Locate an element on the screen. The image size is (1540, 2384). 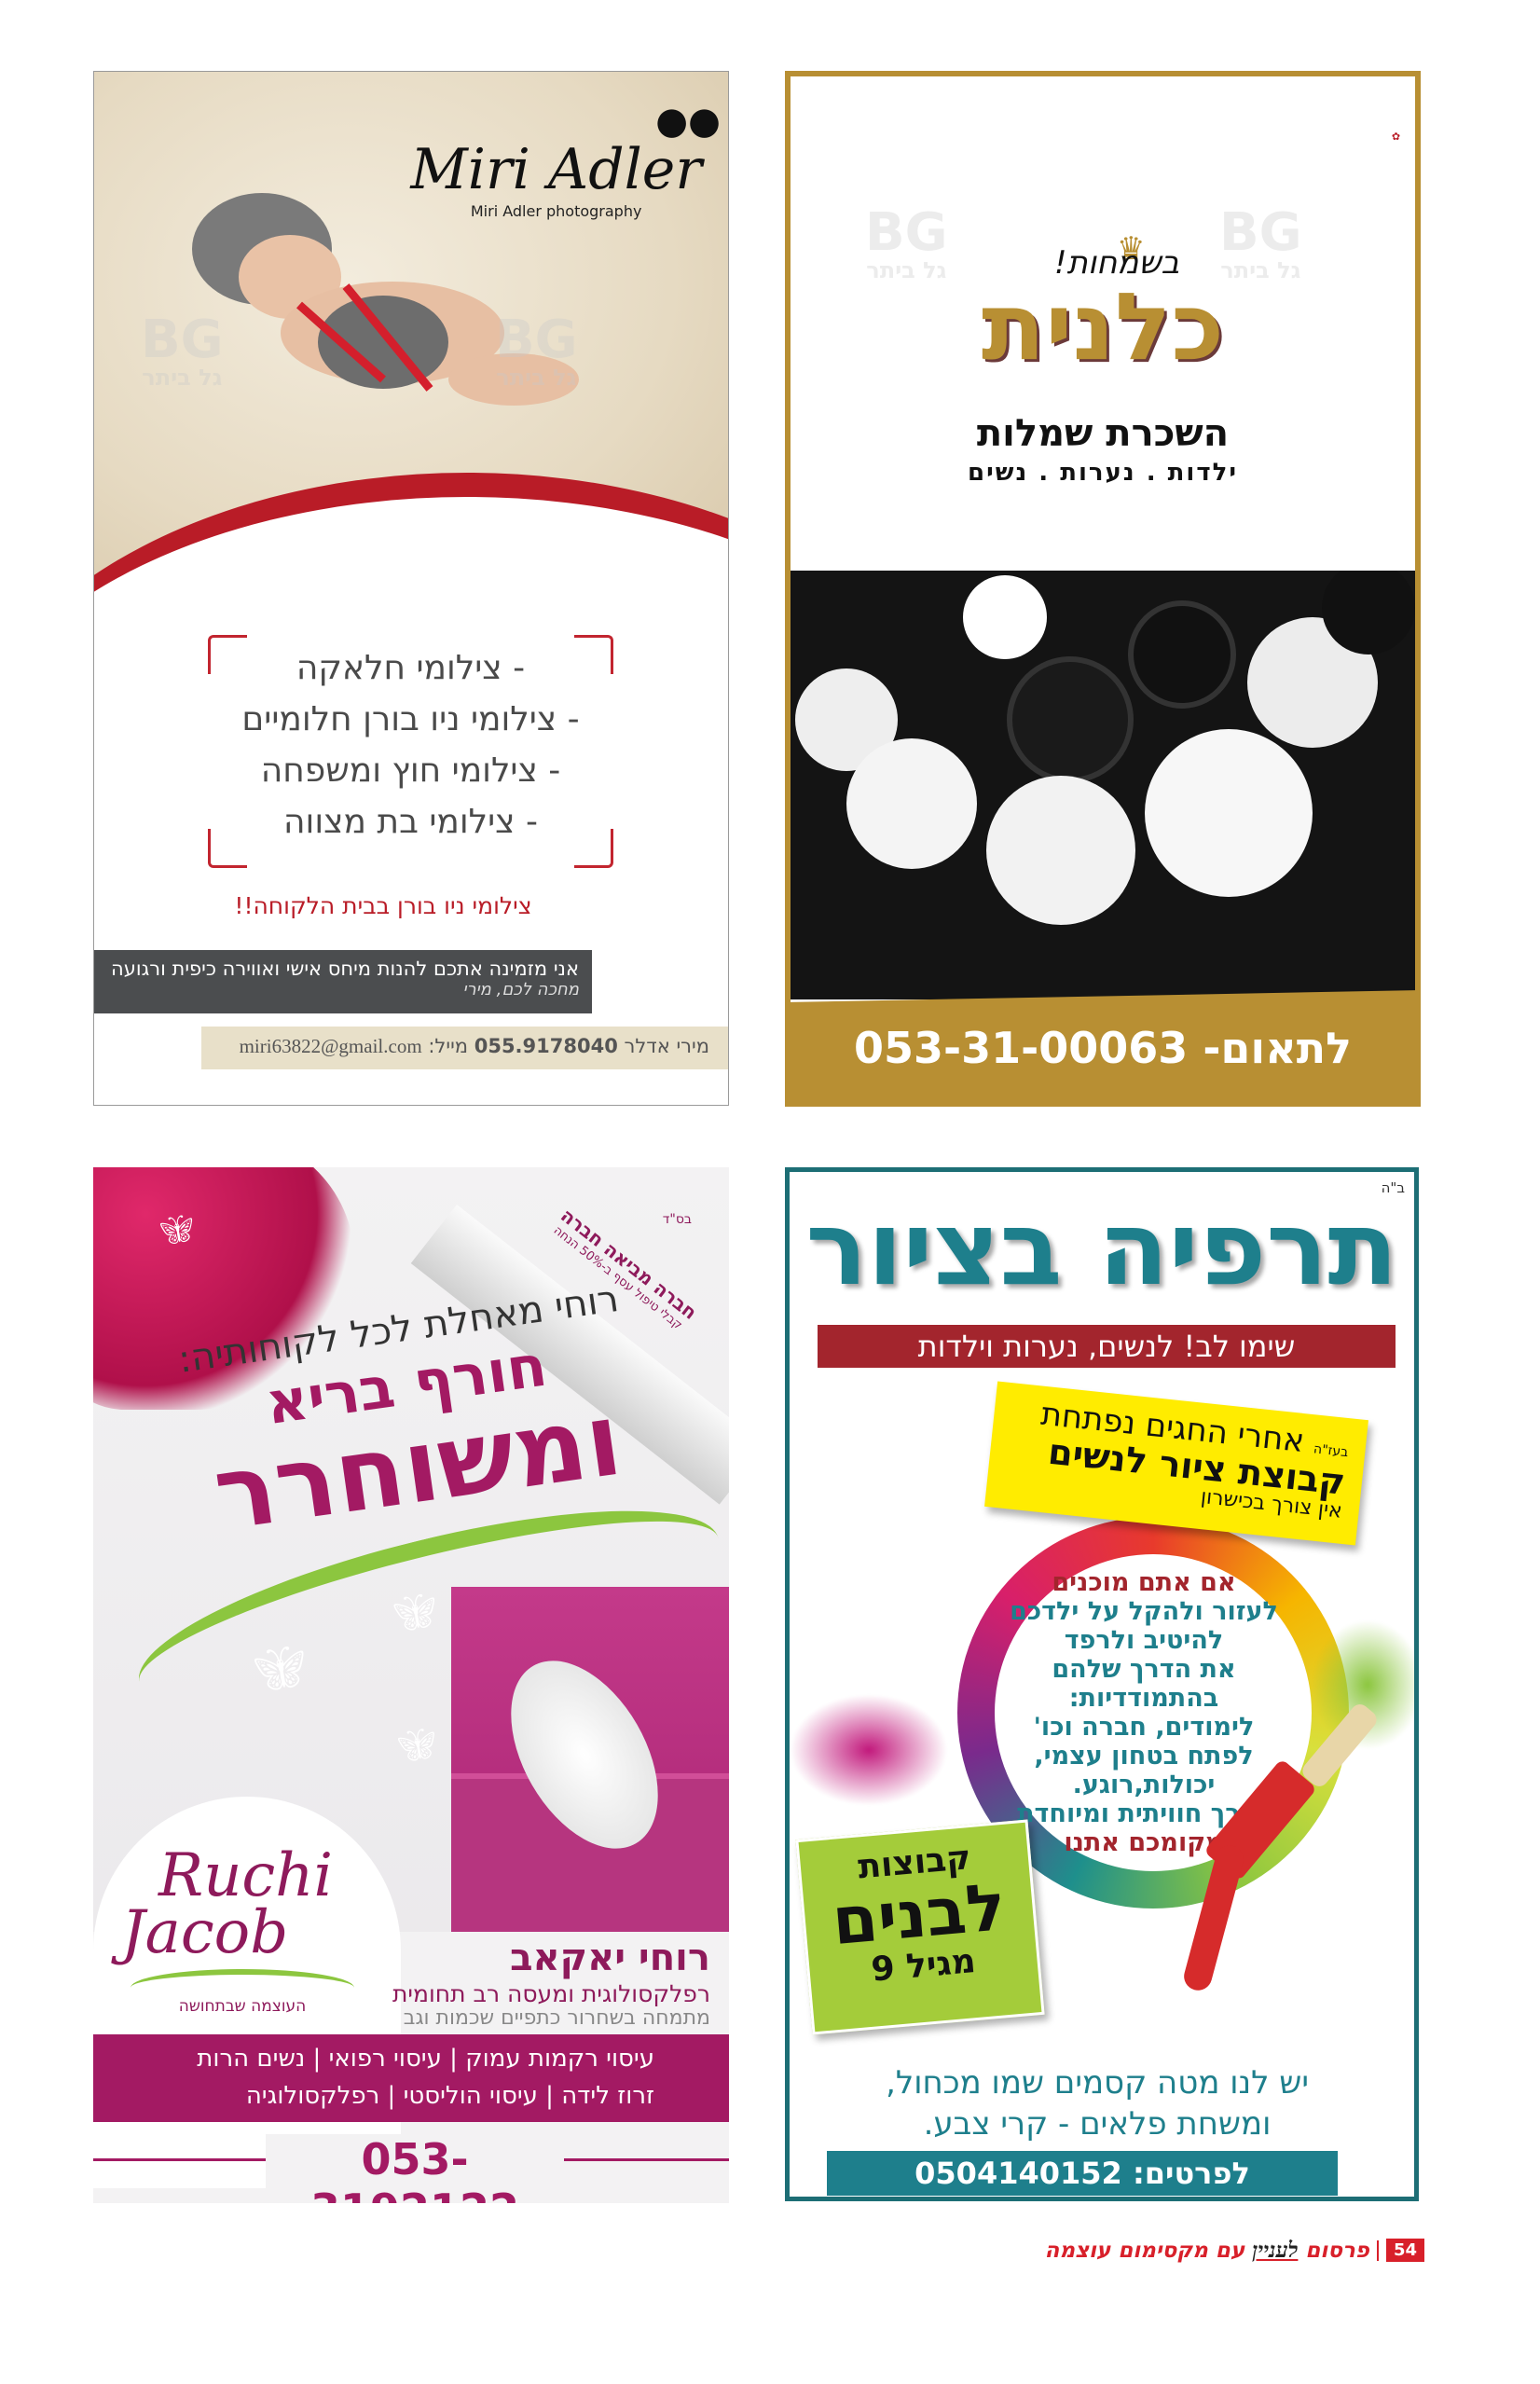
page-footer: עם מקסימום עוצמה לעניין פרסום 54 is located at coordinates (1234, 2250).